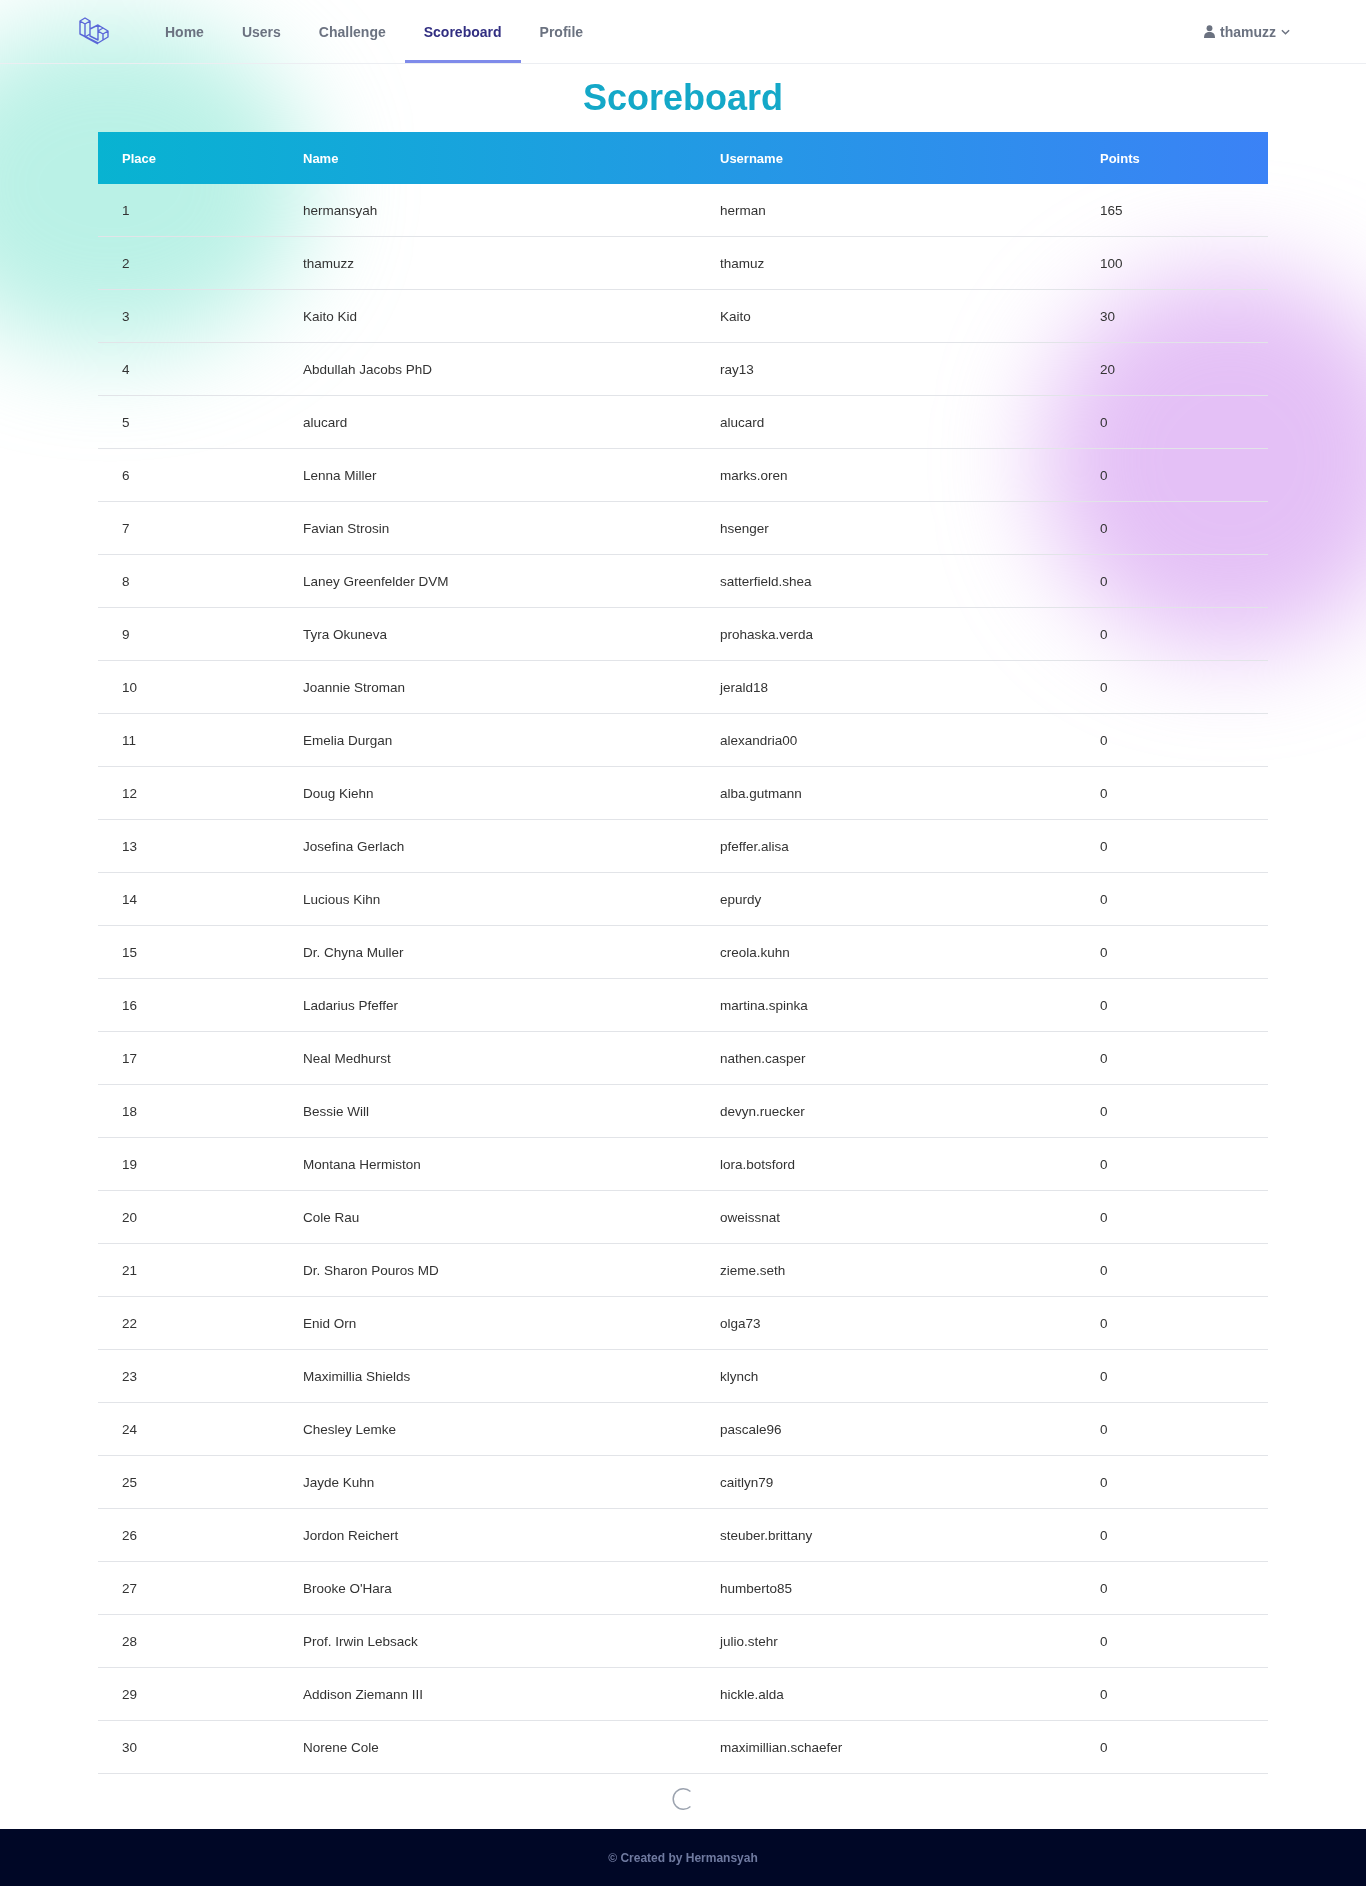  I want to click on table-cell-text: caitlyn79, so click(747, 1482).